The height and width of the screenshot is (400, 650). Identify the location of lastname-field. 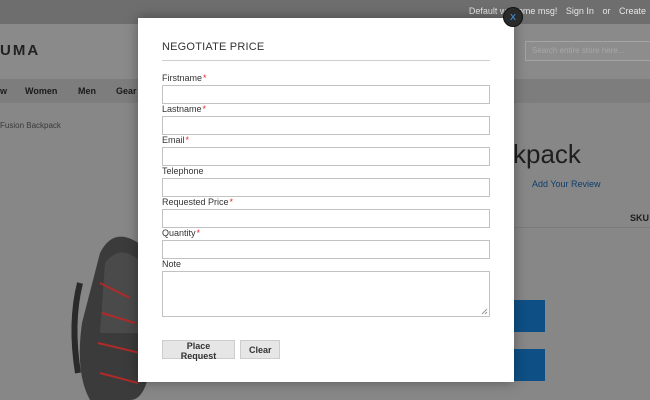
(326, 125).